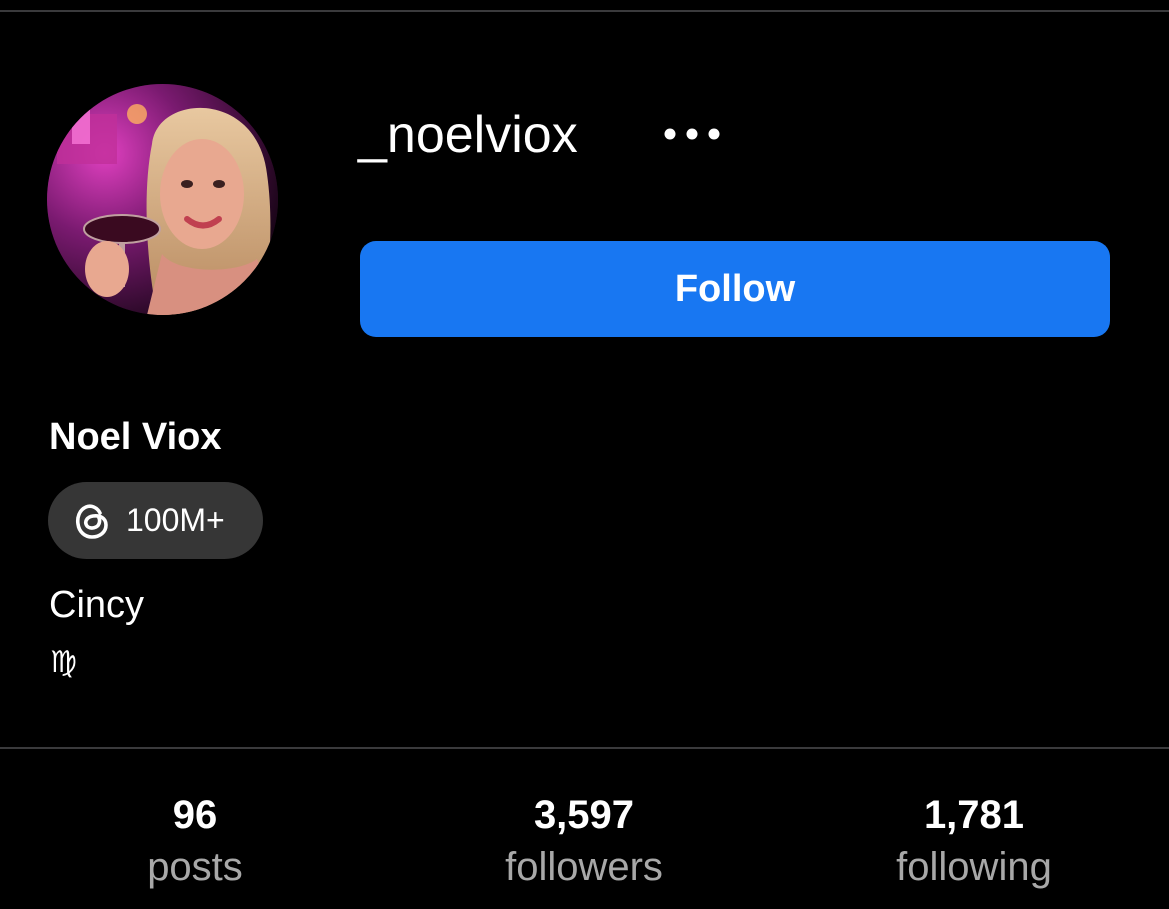 This screenshot has height=909, width=1169. What do you see at coordinates (584, 842) in the screenshot?
I see `stat-followers: 3,597 followers` at bounding box center [584, 842].